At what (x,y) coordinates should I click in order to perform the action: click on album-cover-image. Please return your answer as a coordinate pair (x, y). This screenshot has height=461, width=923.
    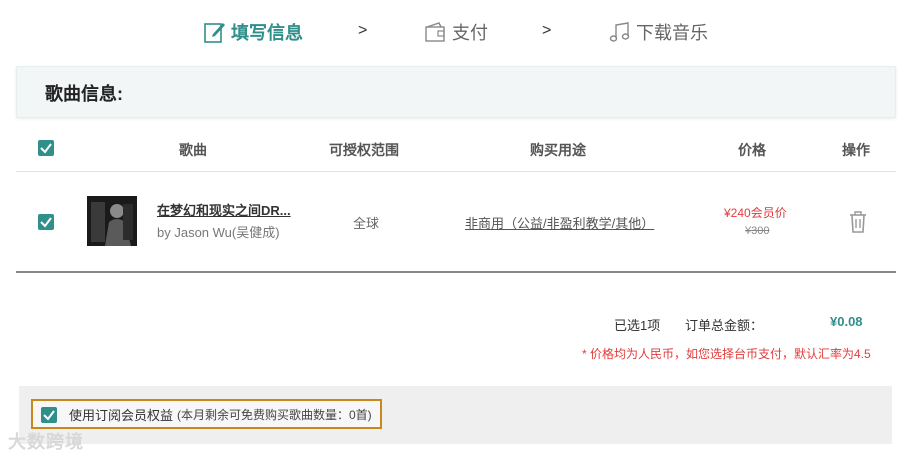
    Looking at the image, I should click on (112, 221).